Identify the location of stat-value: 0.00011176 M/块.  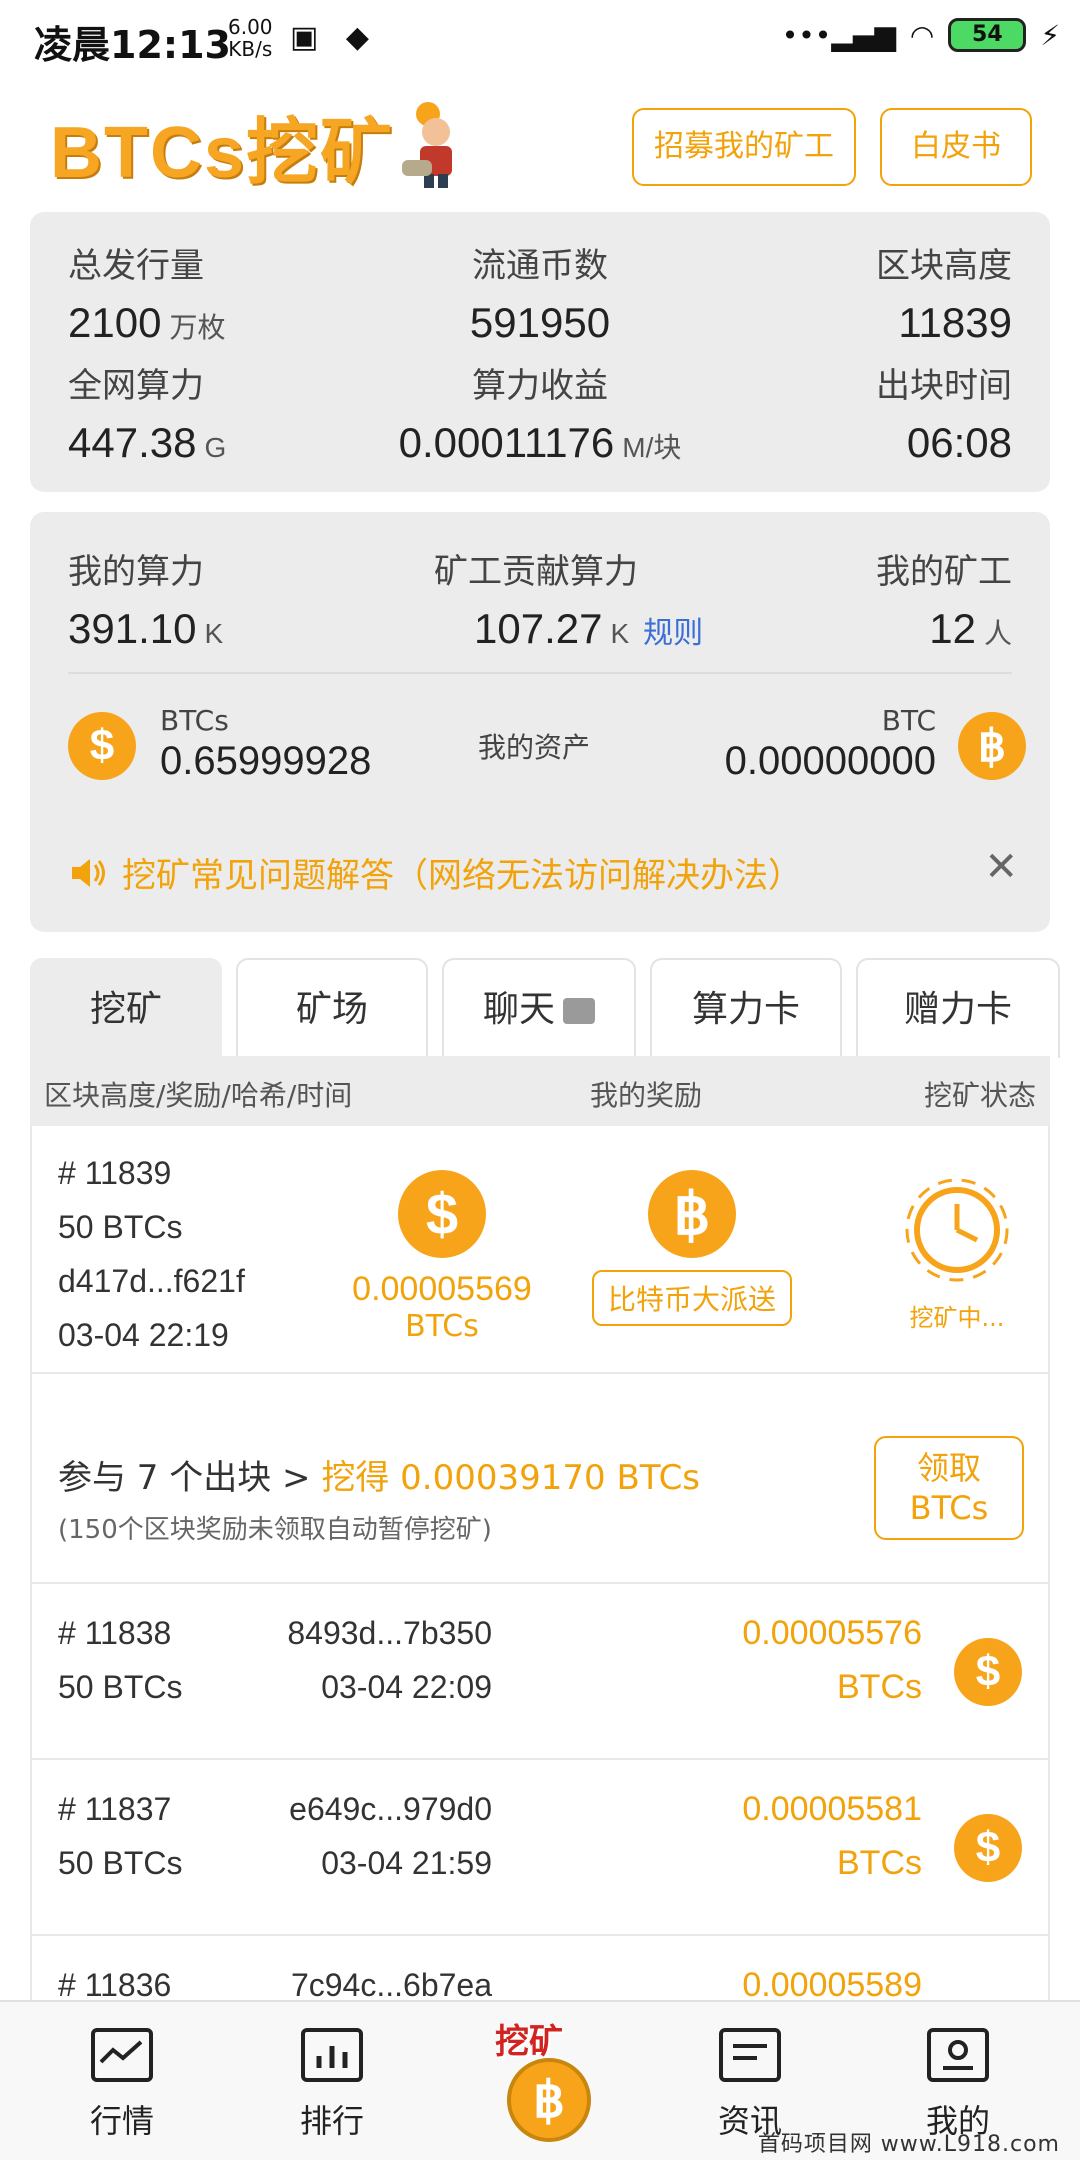
(540, 443).